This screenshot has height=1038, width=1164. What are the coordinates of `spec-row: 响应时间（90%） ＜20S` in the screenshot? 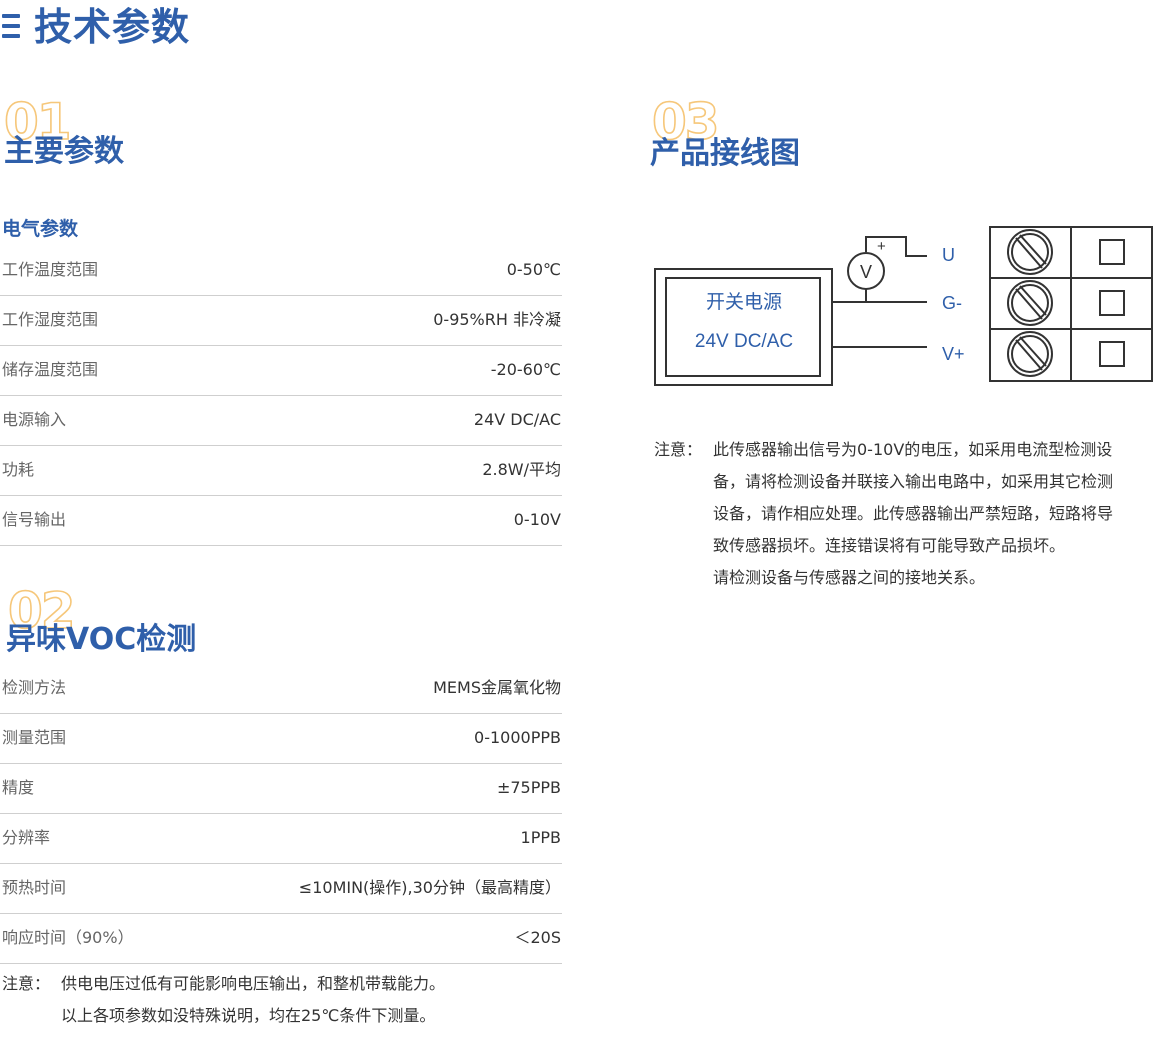 It's located at (281, 939).